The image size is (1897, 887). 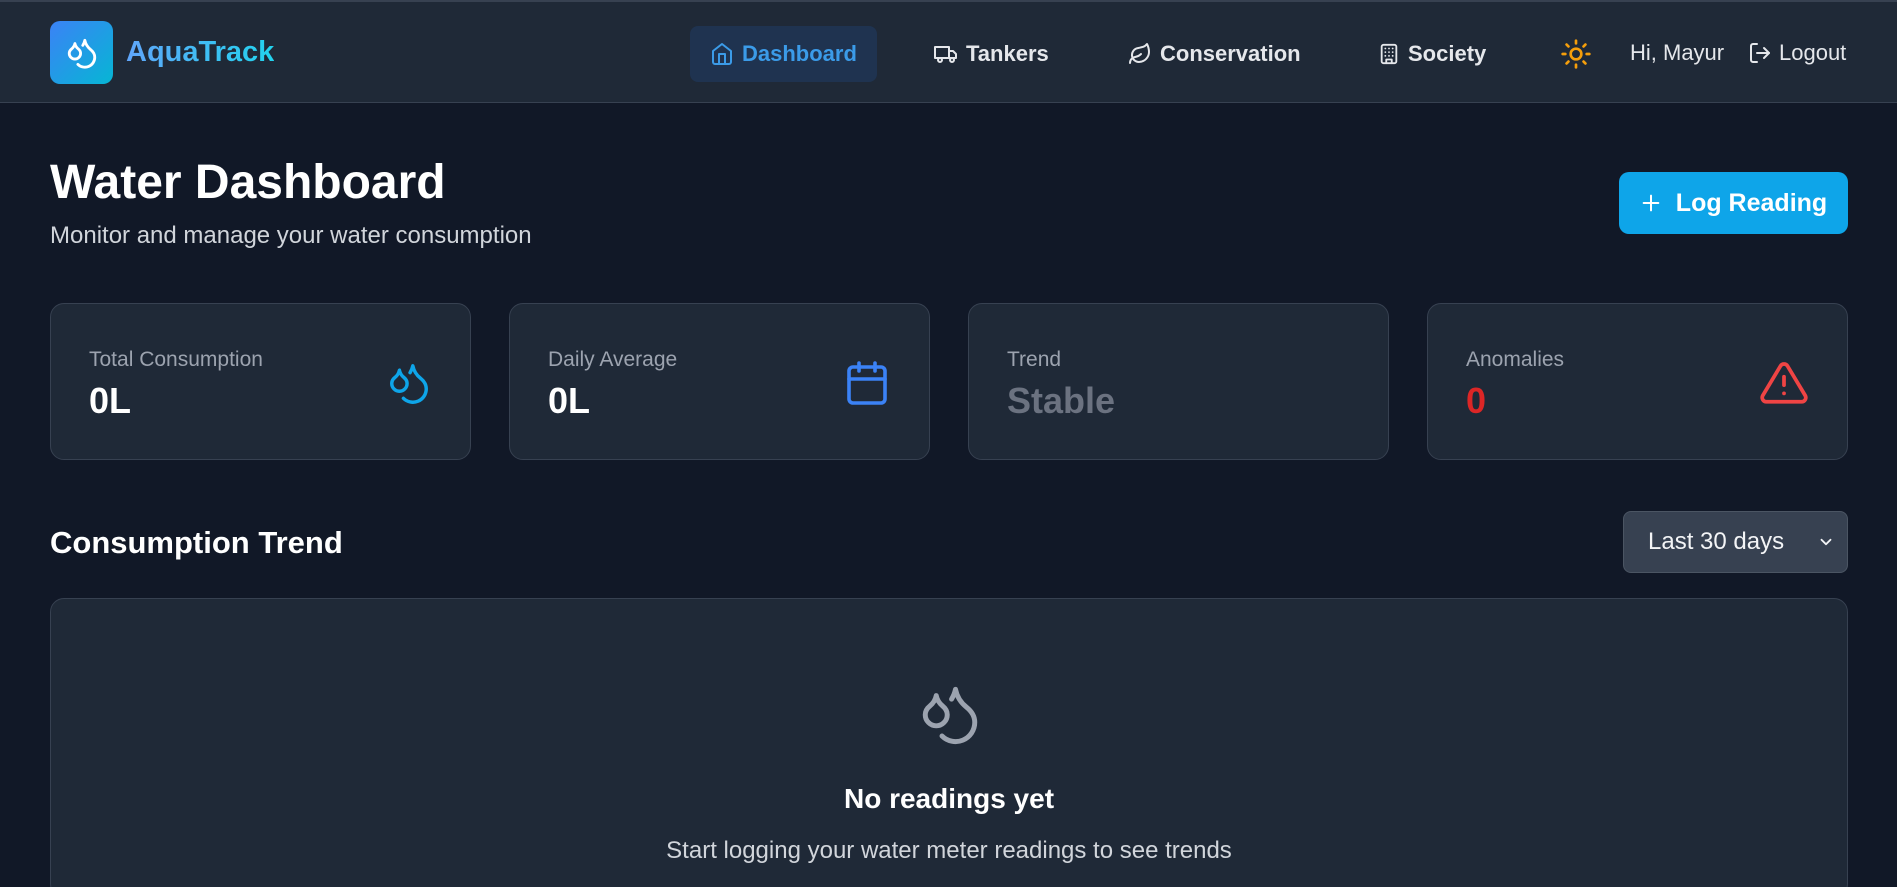 What do you see at coordinates (1637, 381) in the screenshot?
I see `stat-card-anomalies: Anomalies 0` at bounding box center [1637, 381].